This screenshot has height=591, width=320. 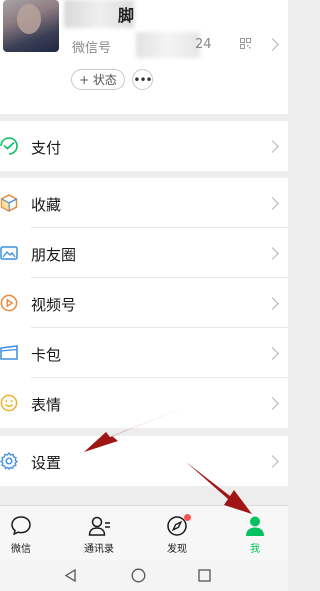 What do you see at coordinates (187, 517) in the screenshot?
I see `notification-badge` at bounding box center [187, 517].